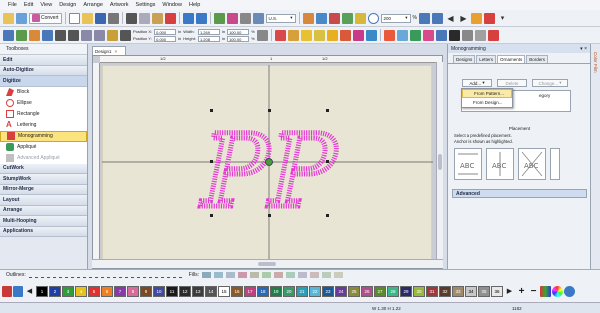 This screenshot has height=313, width=600. I want to click on placement-option-center: ABC, so click(500, 164).